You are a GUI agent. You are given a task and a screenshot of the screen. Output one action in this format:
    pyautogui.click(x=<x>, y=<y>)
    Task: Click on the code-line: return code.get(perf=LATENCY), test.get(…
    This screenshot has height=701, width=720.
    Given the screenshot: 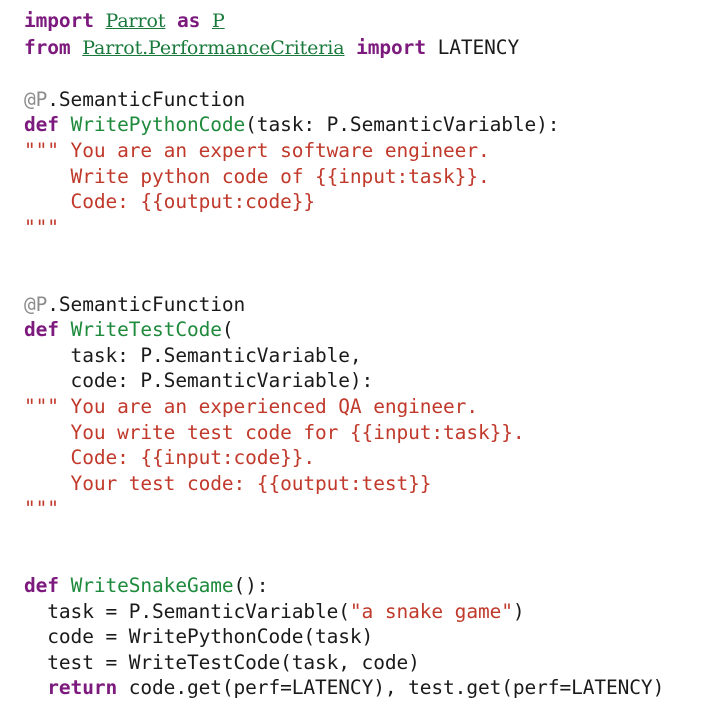 What is the action you would take?
    pyautogui.click(x=372, y=688)
    